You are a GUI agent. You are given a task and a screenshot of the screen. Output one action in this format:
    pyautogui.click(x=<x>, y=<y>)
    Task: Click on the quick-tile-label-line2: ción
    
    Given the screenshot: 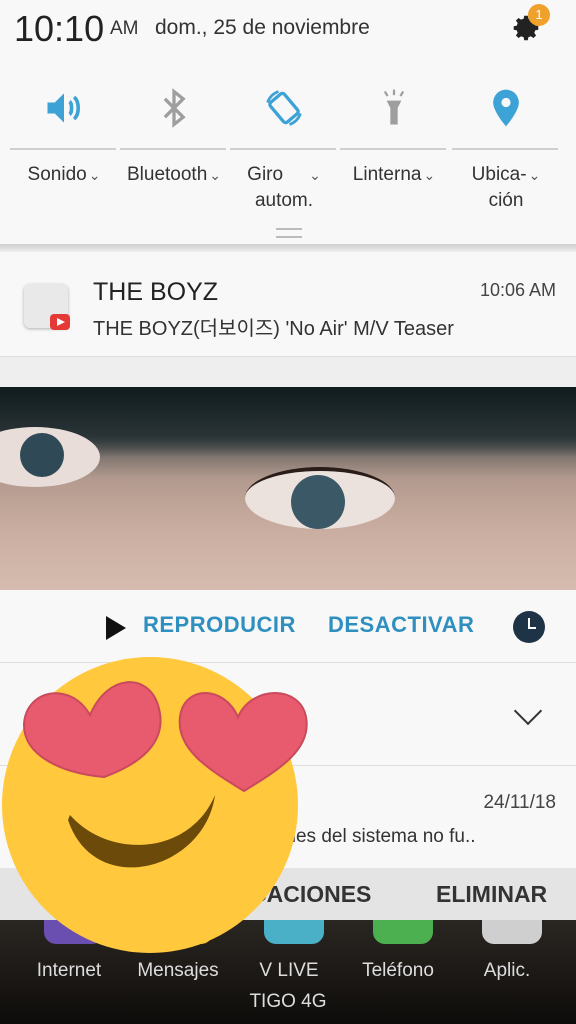 What is the action you would take?
    pyautogui.click(x=506, y=200)
    